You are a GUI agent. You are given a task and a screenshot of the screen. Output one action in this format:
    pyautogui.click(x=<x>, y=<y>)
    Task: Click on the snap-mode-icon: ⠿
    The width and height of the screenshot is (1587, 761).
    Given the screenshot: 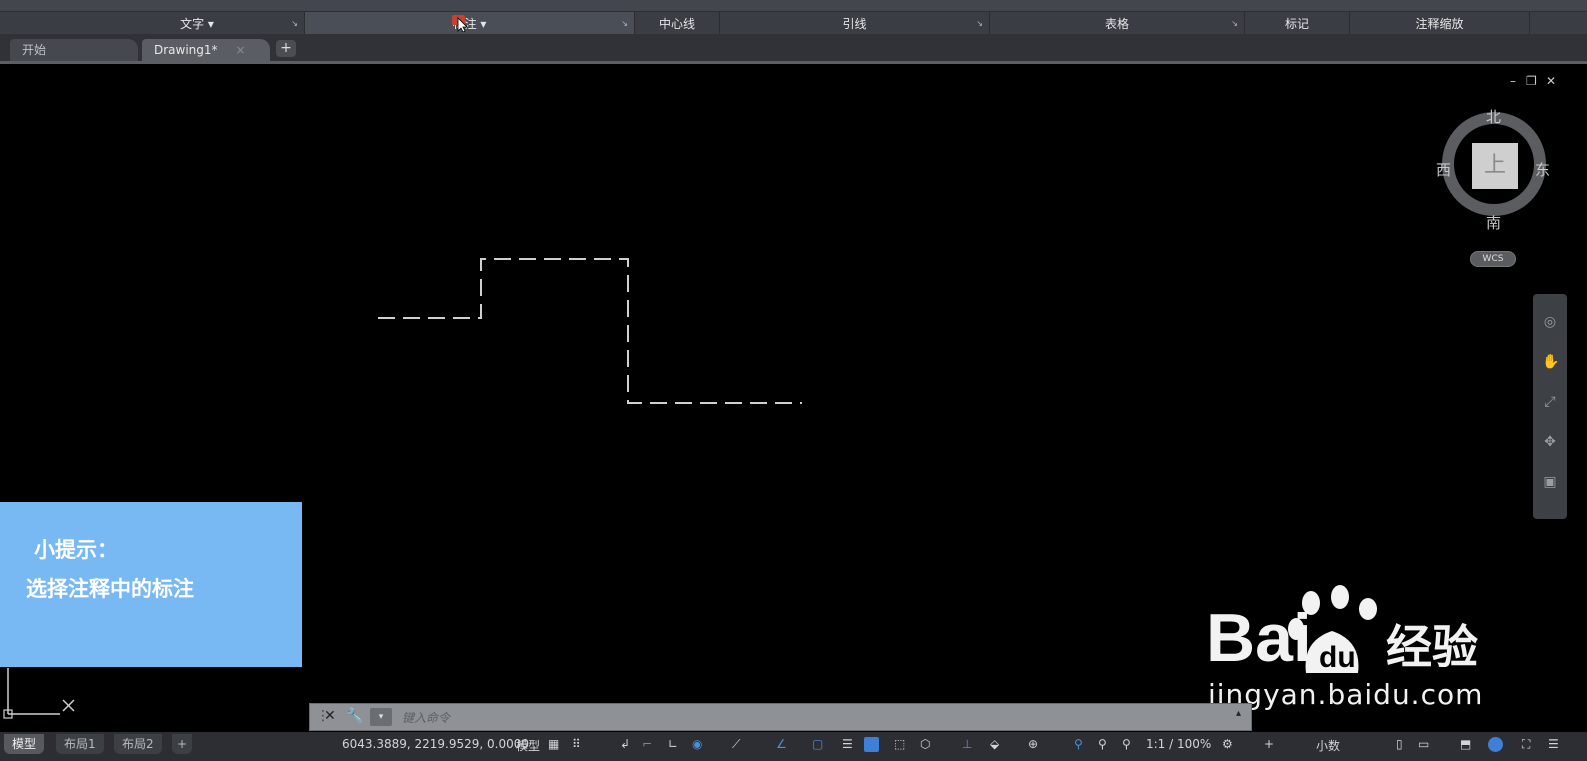 What is the action you would take?
    pyautogui.click(x=576, y=744)
    